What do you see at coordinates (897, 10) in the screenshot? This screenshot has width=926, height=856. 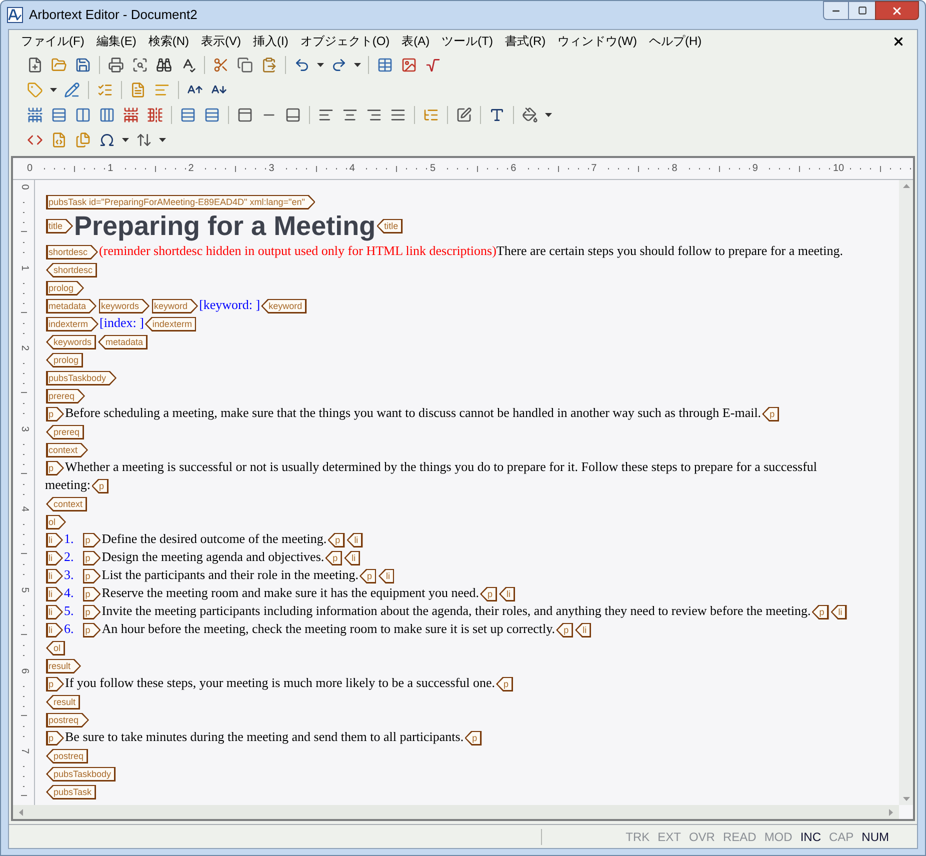 I see `close-button` at bounding box center [897, 10].